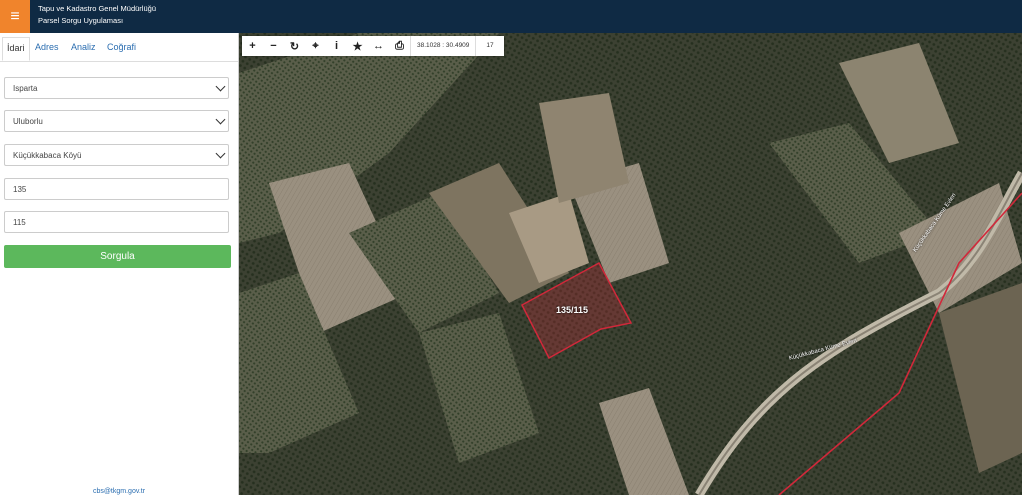 Image resolution: width=1022 pixels, height=495 pixels. What do you see at coordinates (252, 46) in the screenshot?
I see `zoom-in-icon: +` at bounding box center [252, 46].